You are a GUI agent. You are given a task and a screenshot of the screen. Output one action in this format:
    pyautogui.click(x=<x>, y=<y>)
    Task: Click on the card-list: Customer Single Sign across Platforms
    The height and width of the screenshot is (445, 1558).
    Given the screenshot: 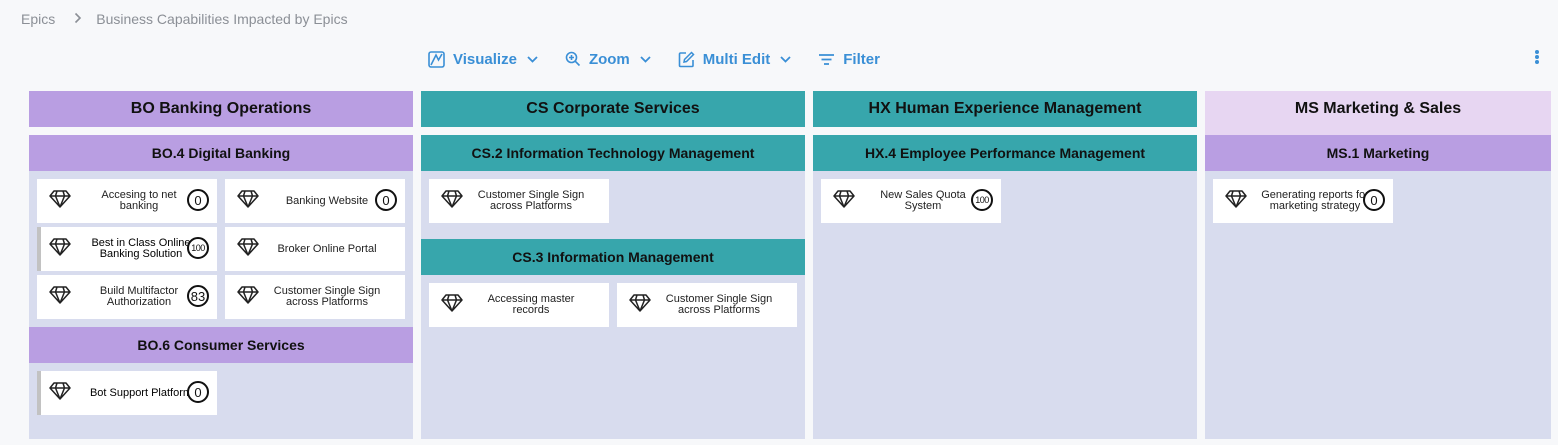 What is the action you would take?
    pyautogui.click(x=613, y=197)
    